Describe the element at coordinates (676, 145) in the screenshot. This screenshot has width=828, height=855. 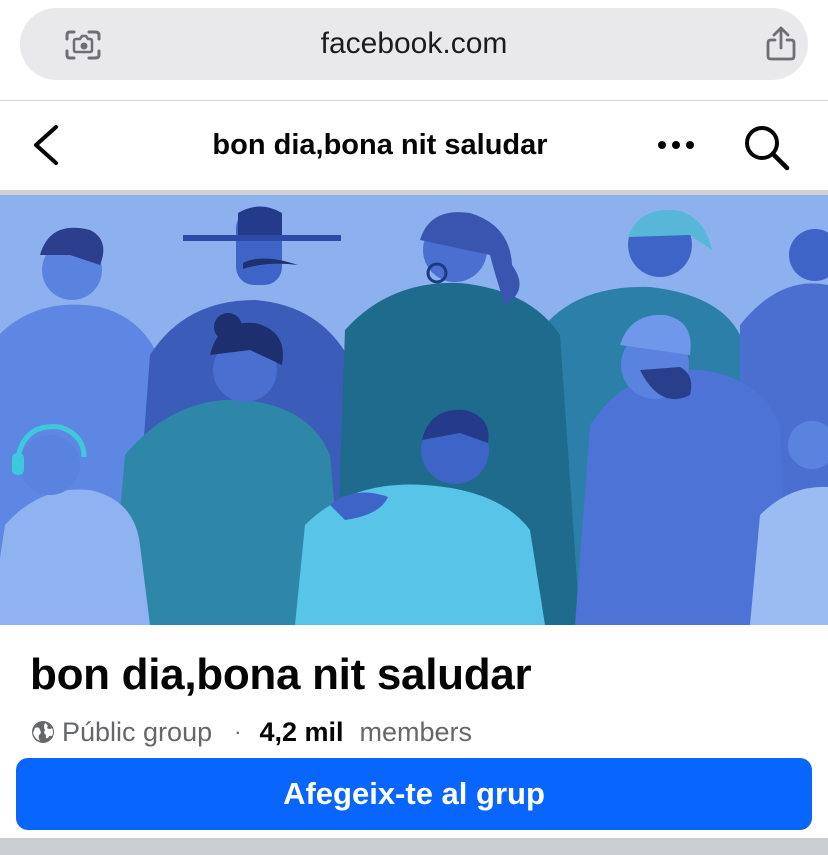
I see `more-dots-icon` at that location.